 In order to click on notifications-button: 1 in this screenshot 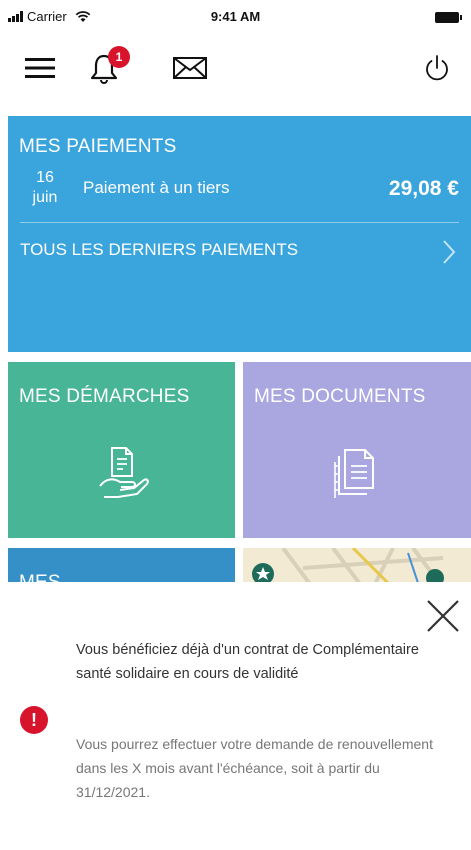, I will do `click(107, 66)`.